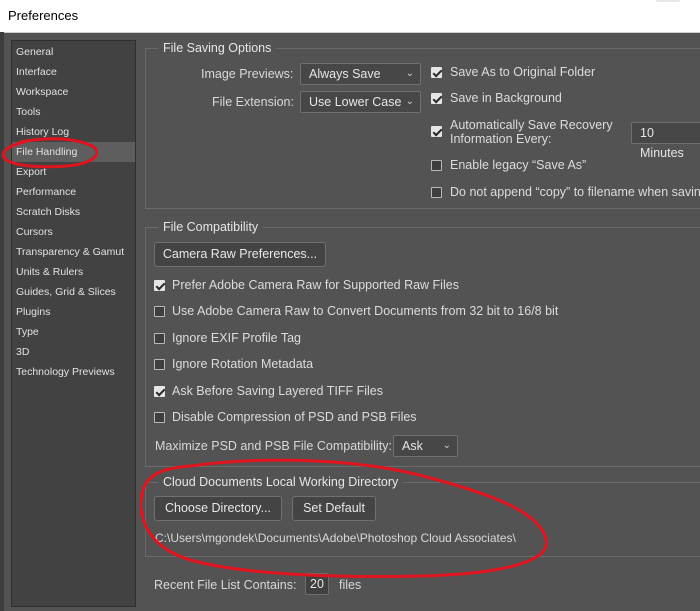 The height and width of the screenshot is (611, 700). What do you see at coordinates (159, 391) in the screenshot?
I see `ask-layered-tiff-checkbox` at bounding box center [159, 391].